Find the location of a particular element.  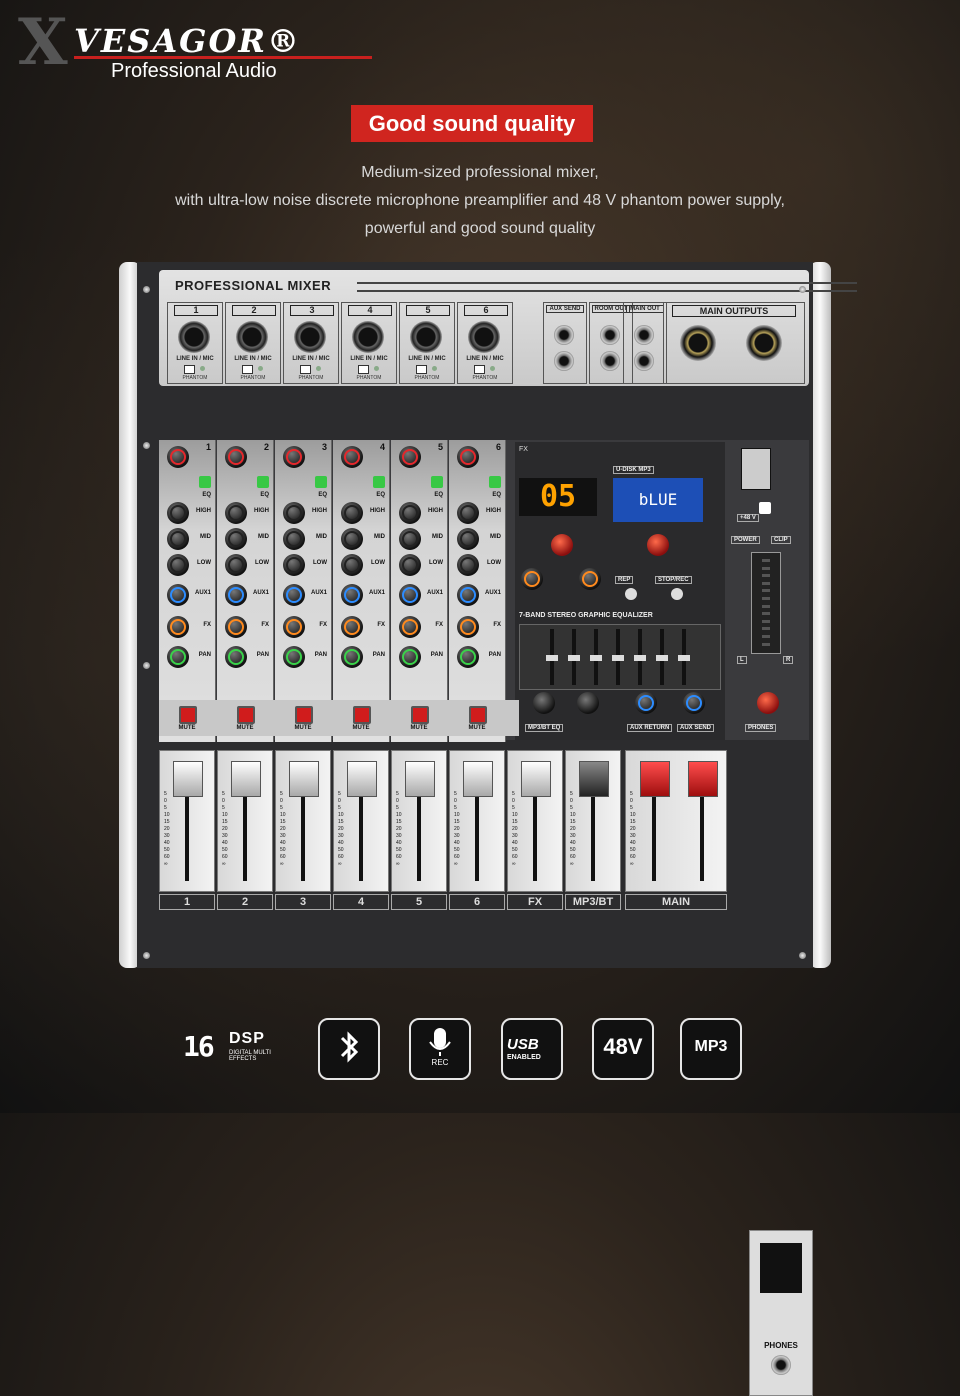

fx-program-knob is located at coordinates (562, 545).